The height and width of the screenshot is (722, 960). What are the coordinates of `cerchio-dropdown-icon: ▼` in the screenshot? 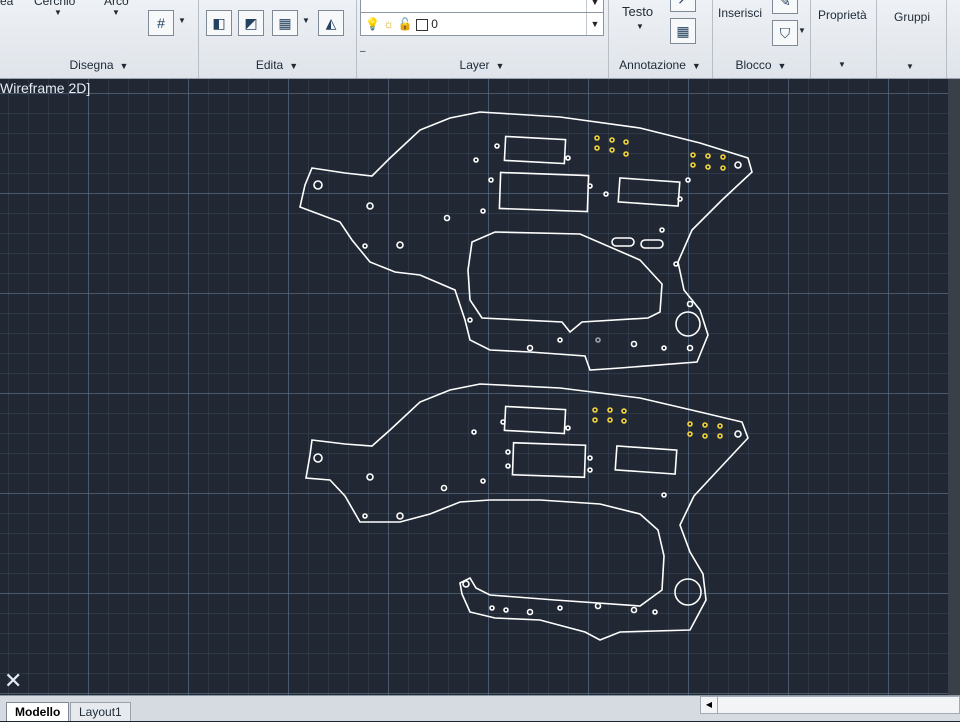 It's located at (58, 12).